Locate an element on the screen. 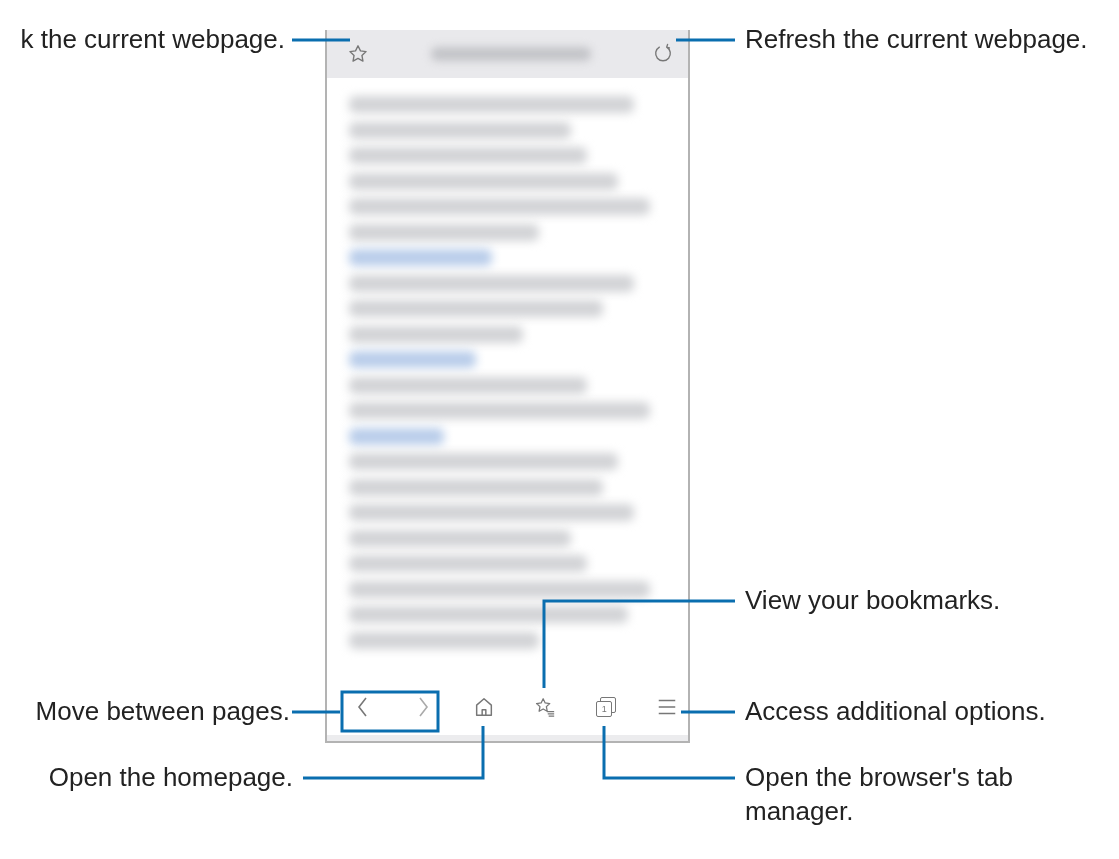 Image resolution: width=1119 pixels, height=859 pixels. callout-text: Refresh the current webpage. is located at coordinates (916, 39).